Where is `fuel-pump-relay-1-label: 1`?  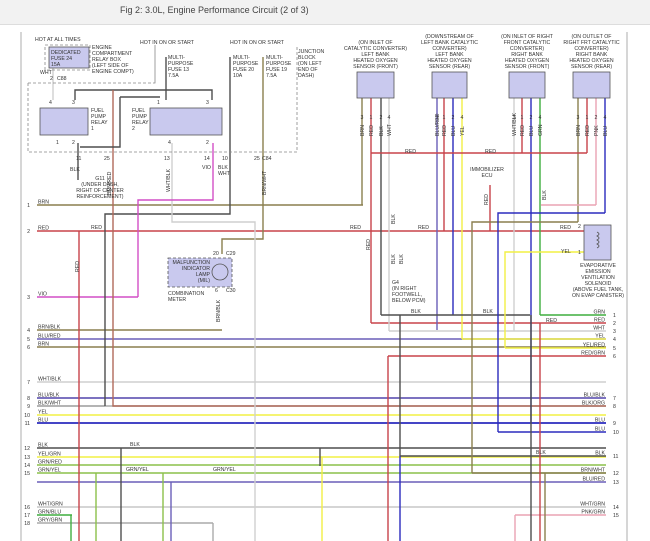
fuel-pump-relay-1-label: 1 is located at coordinates (92, 129).